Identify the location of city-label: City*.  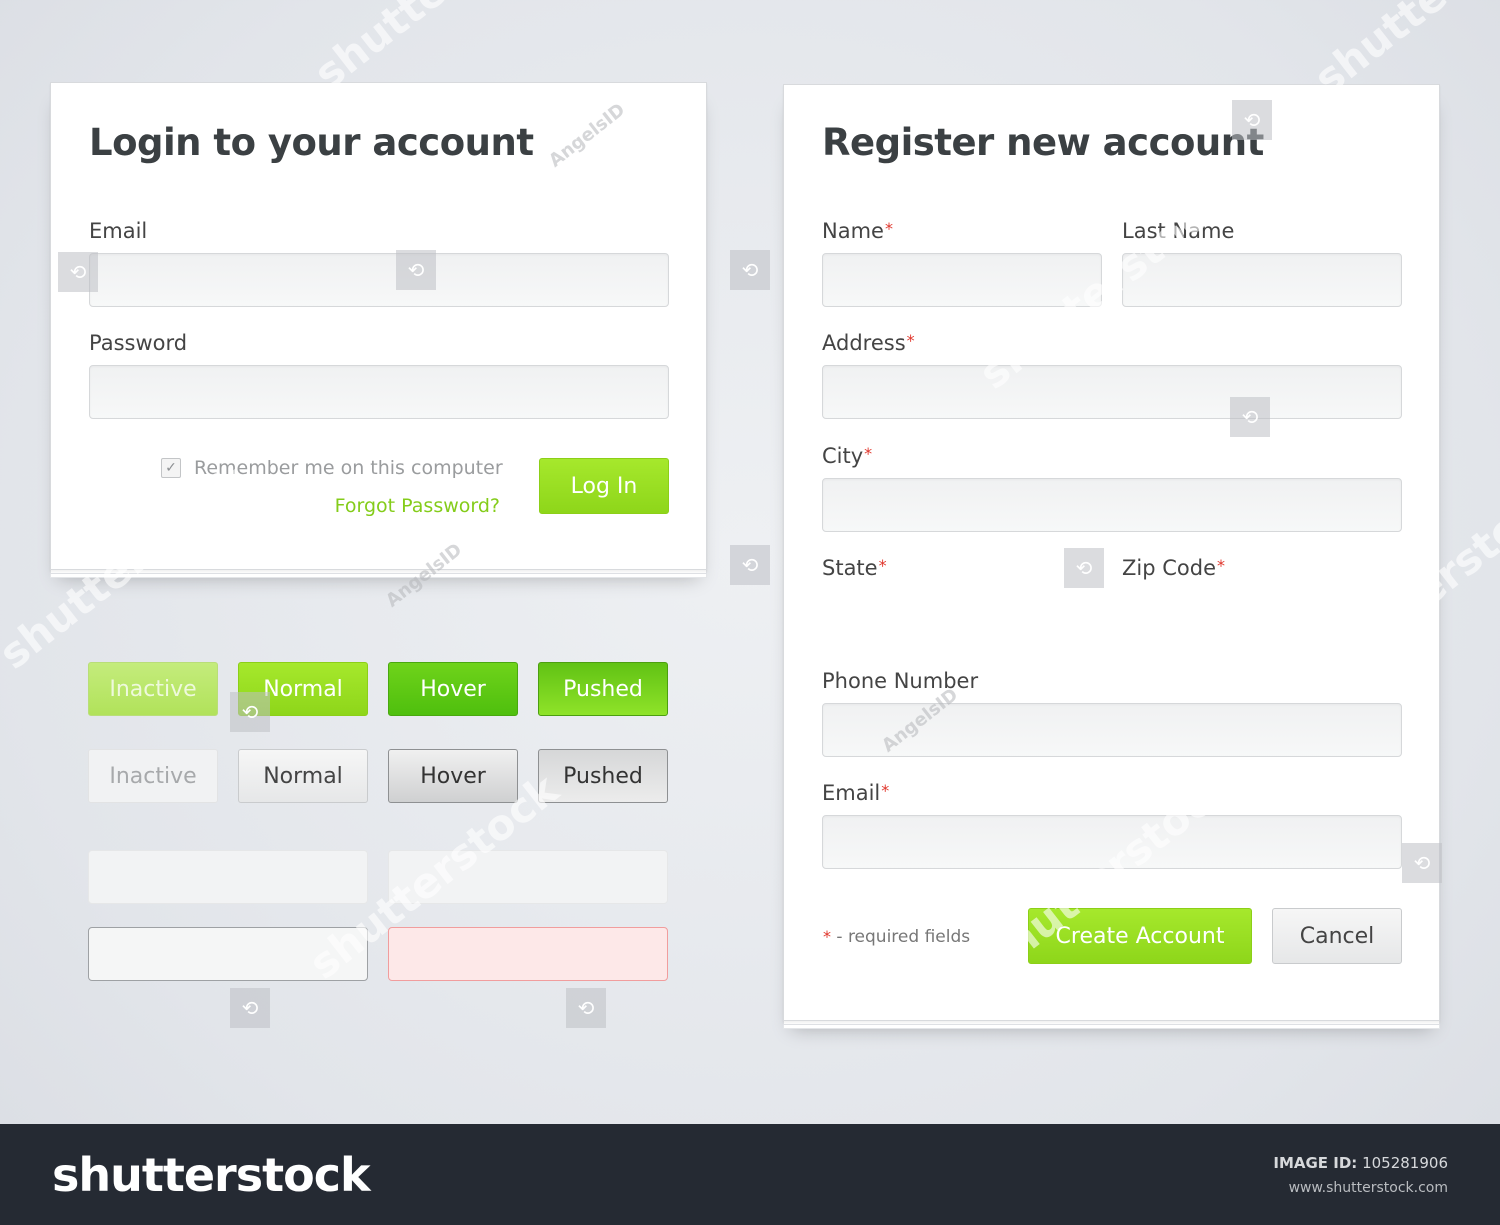
(847, 456).